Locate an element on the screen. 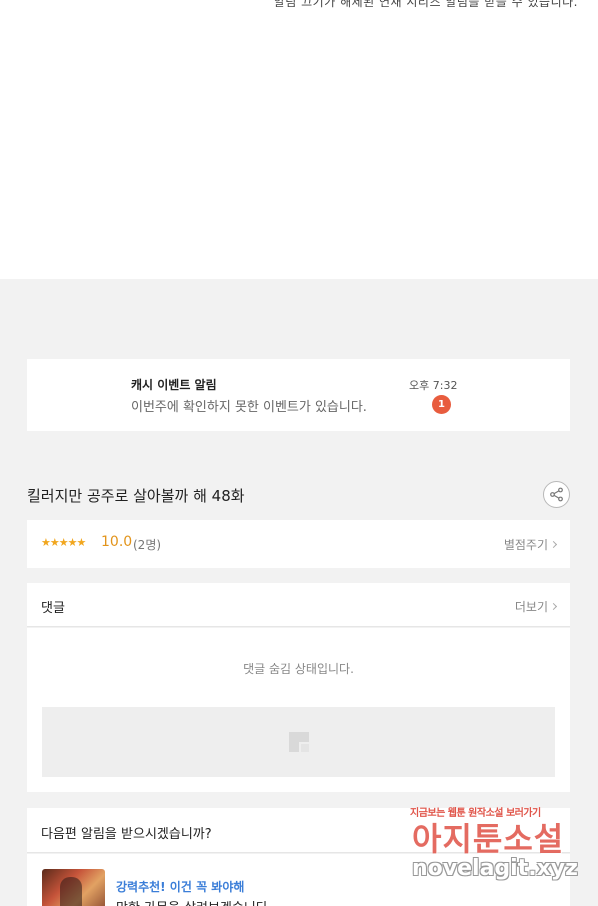  rating-bar: ★★★★★ 10.0 (2명) 별점주기 is located at coordinates (298, 544).